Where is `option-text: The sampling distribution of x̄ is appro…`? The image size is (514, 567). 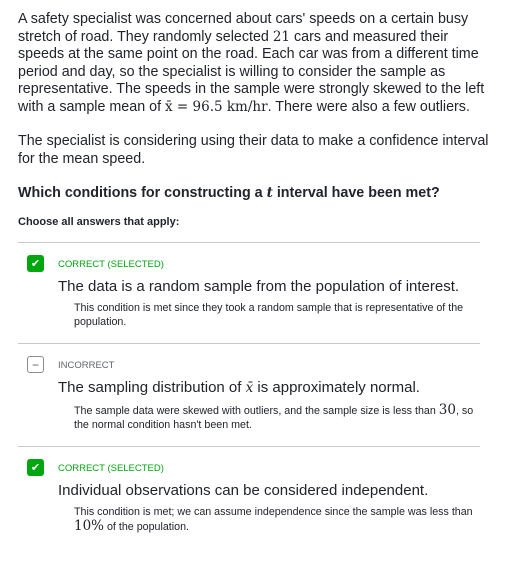 option-text: The sampling distribution of x̄ is appro… is located at coordinates (269, 388).